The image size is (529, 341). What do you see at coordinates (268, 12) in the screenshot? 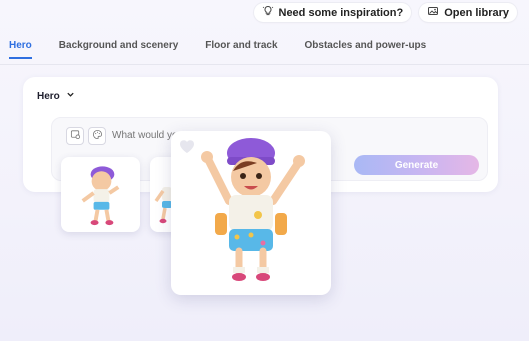
I see `lightbulb-icon` at bounding box center [268, 12].